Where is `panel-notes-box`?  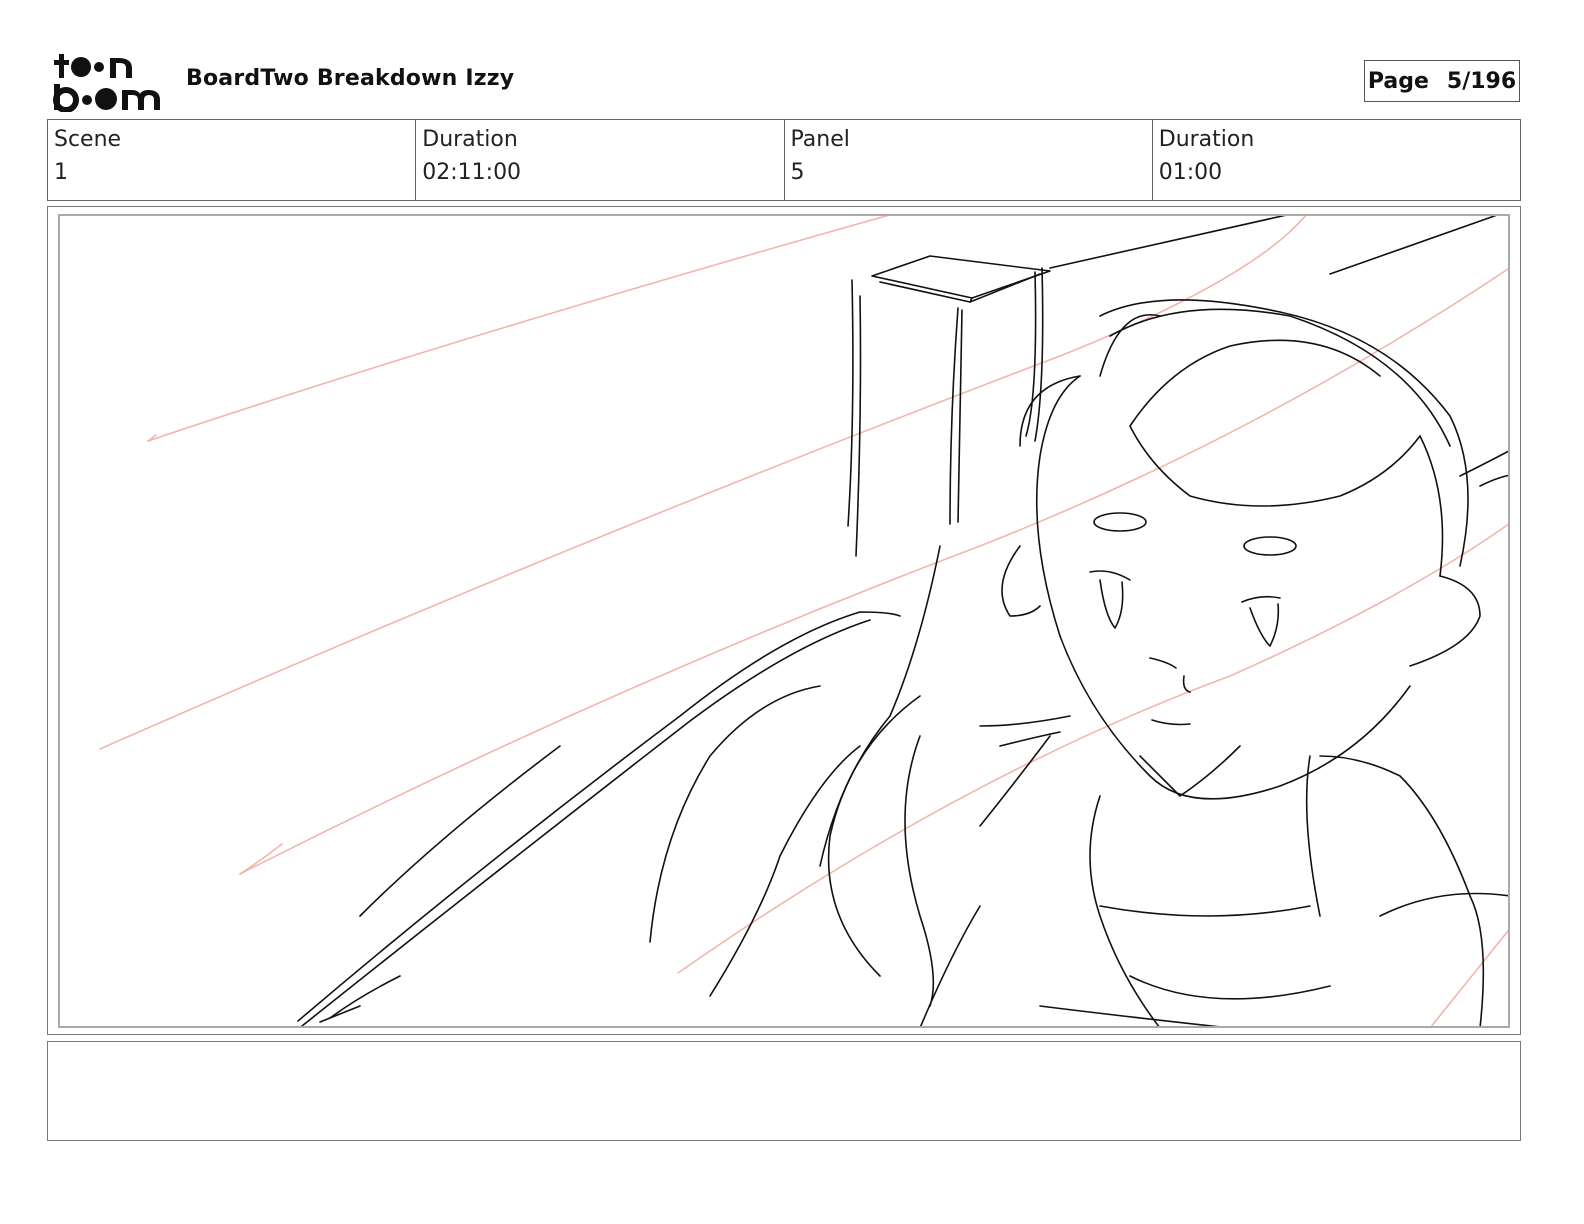
panel-notes-box is located at coordinates (784, 1091).